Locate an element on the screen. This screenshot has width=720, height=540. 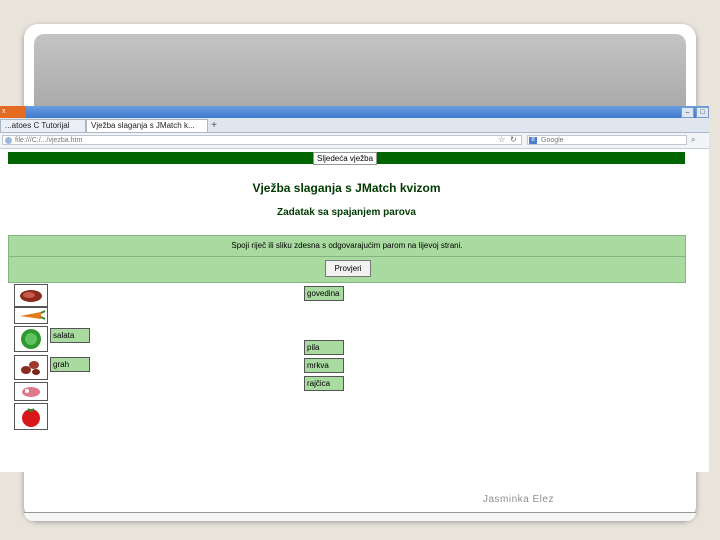
word-tile-3: mrkva is located at coordinates (324, 365).